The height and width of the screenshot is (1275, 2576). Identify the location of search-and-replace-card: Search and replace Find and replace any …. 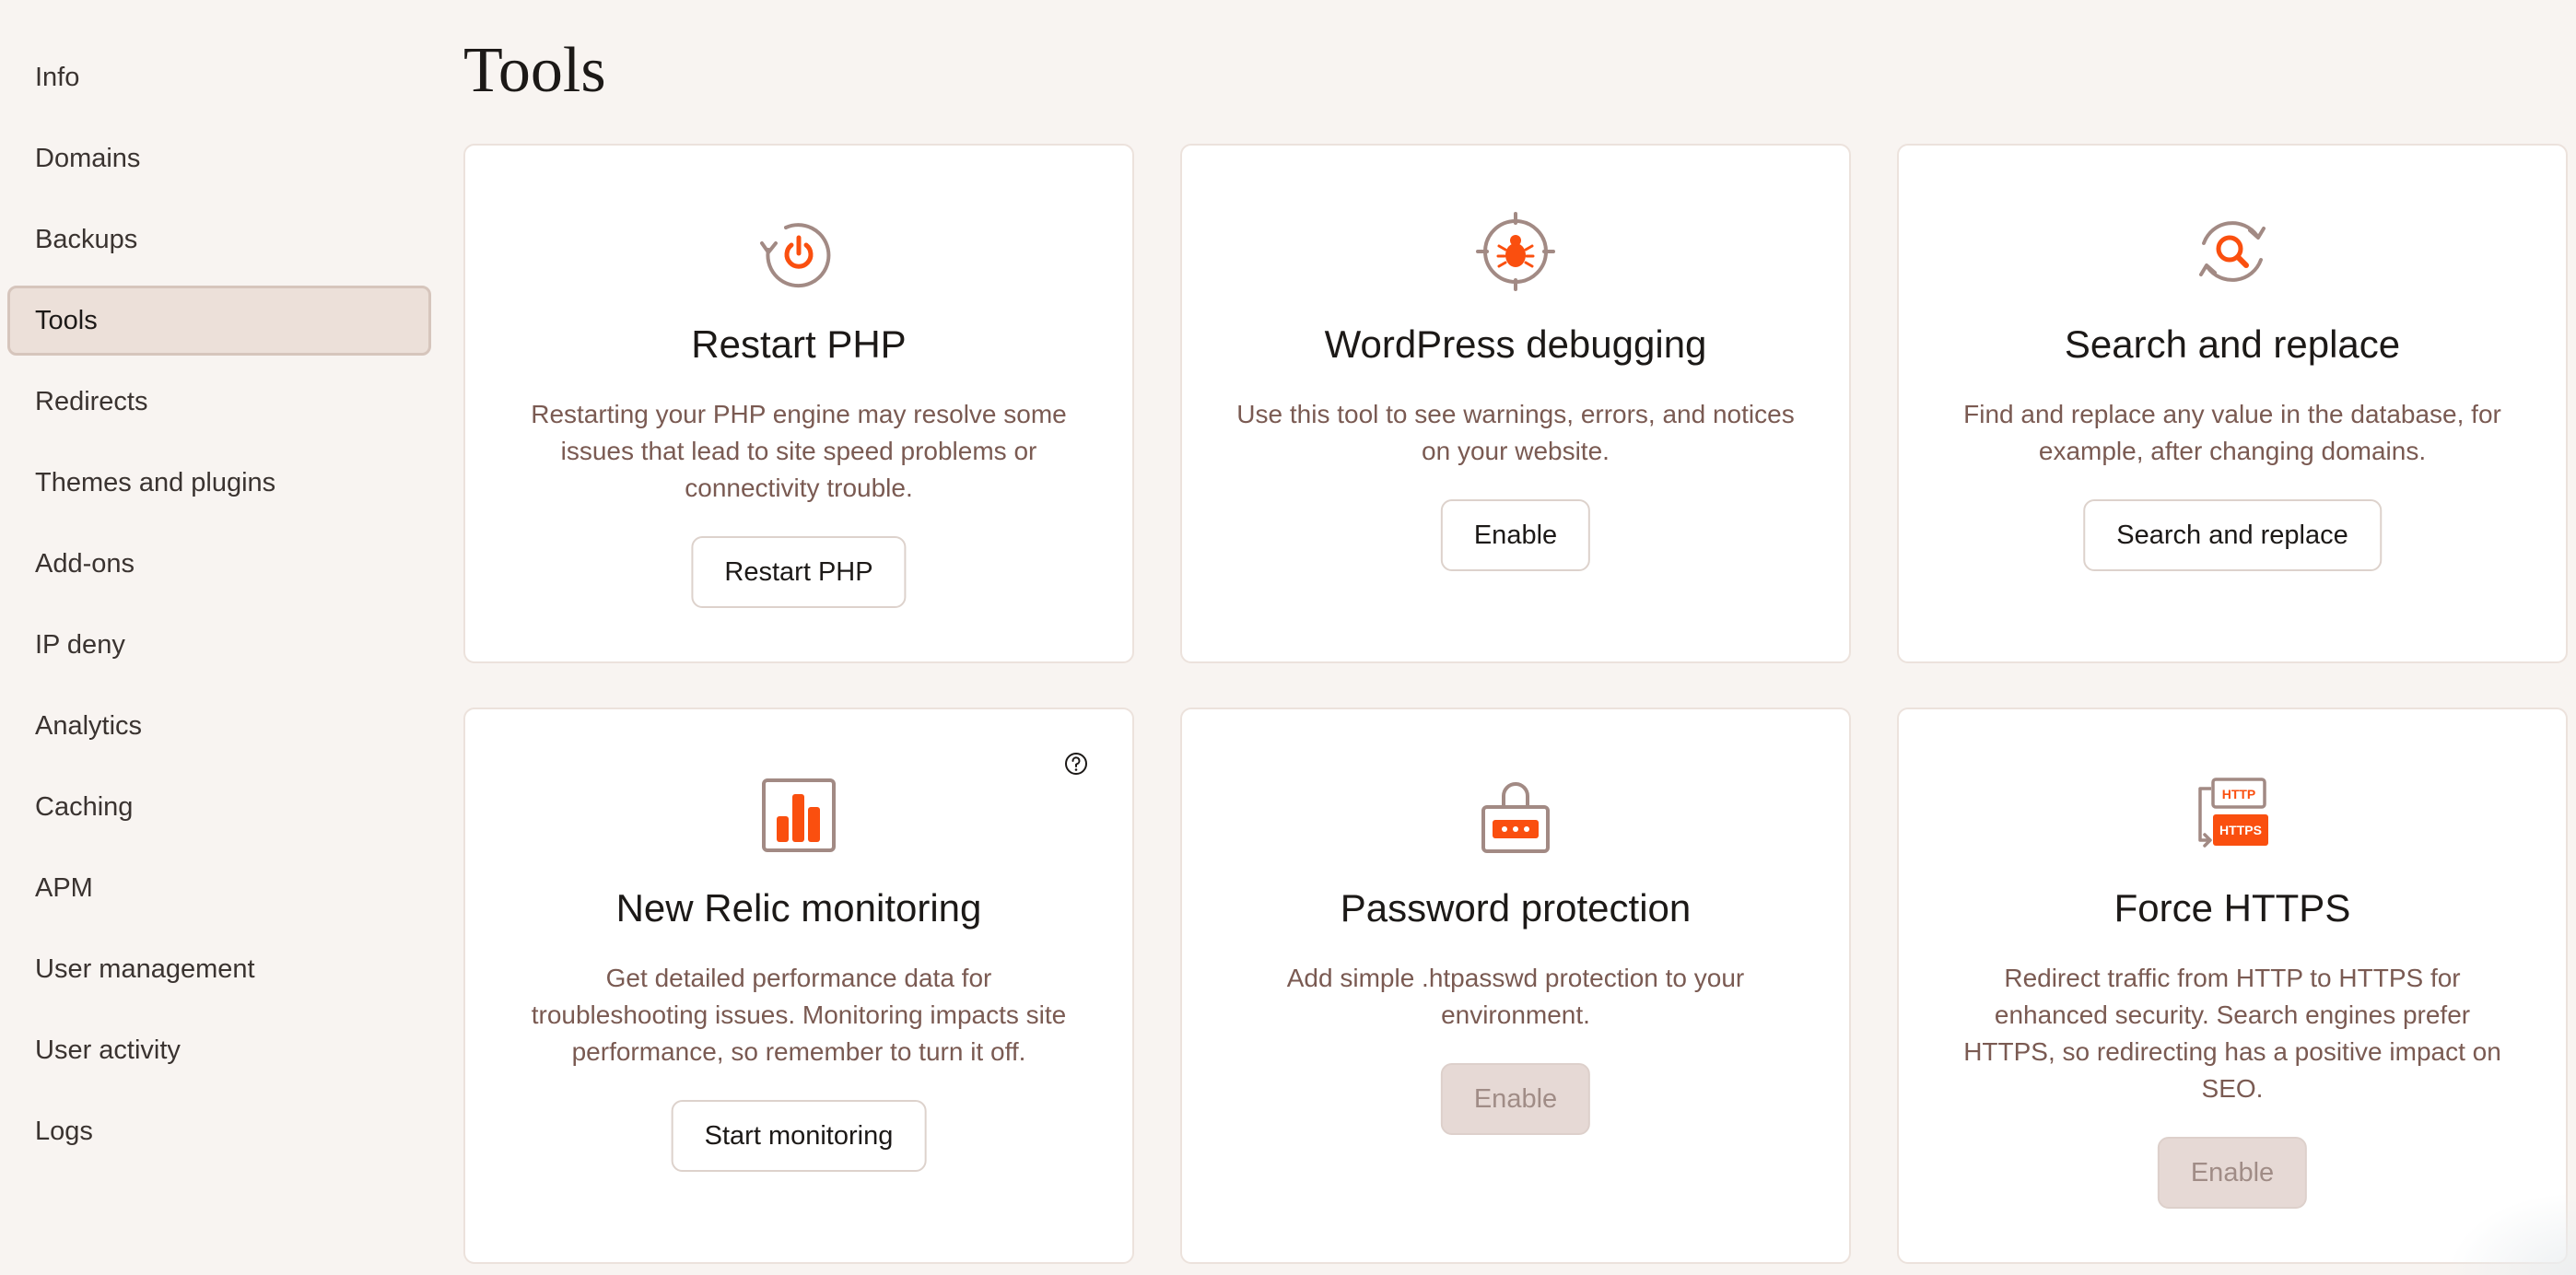
(2232, 403).